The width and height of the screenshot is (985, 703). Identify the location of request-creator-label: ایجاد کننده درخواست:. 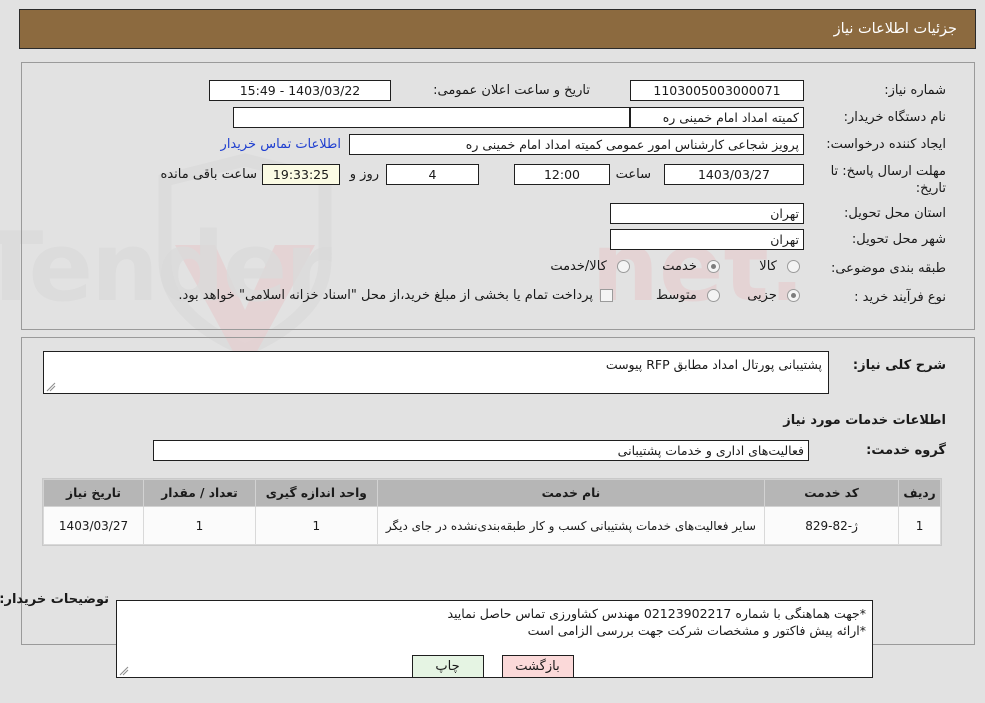
(886, 144).